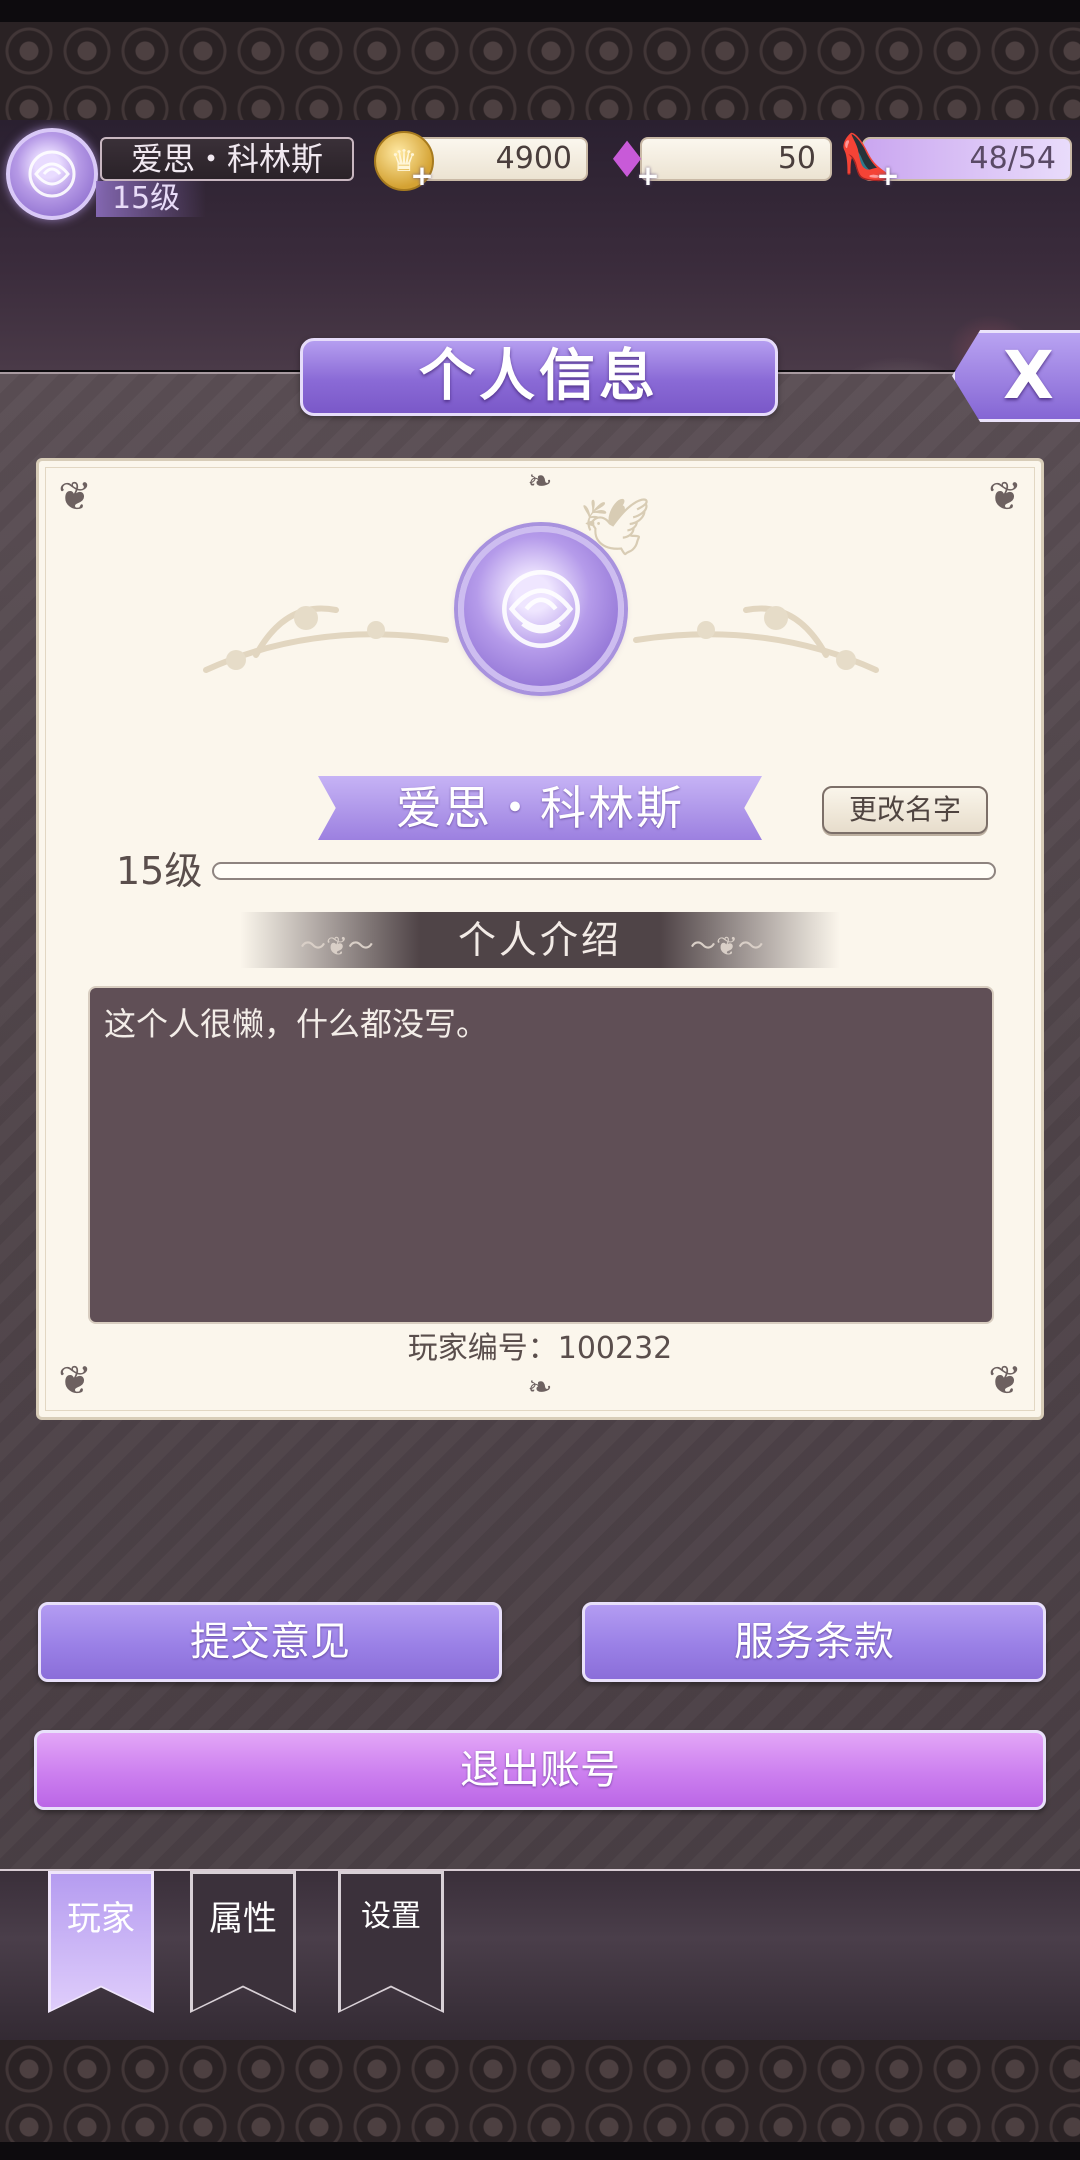 The height and width of the screenshot is (2160, 1080). What do you see at coordinates (540, 1348) in the screenshot?
I see `player-id: 玩家编号：100232` at bounding box center [540, 1348].